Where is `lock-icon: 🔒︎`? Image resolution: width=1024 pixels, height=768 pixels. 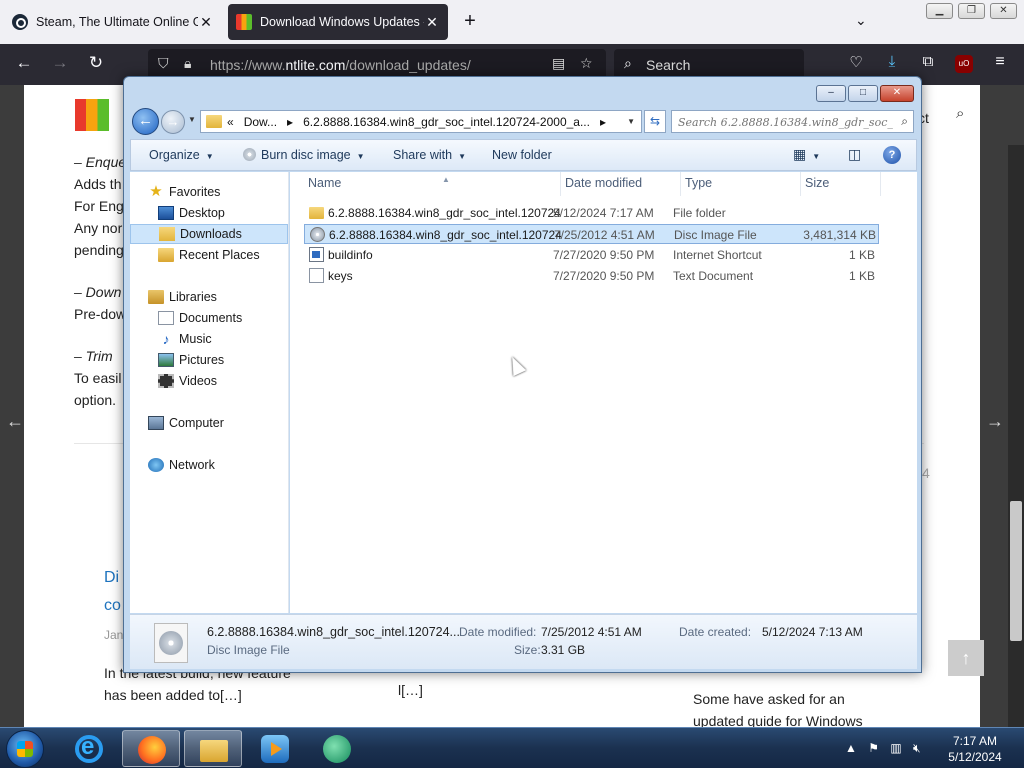 lock-icon: 🔒︎ is located at coordinates (187, 63).